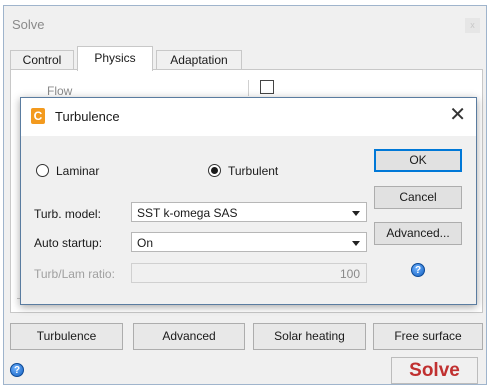 The width and height of the screenshot is (491, 389). What do you see at coordinates (66, 336) in the screenshot?
I see `turbulence-button: Turbulence` at bounding box center [66, 336].